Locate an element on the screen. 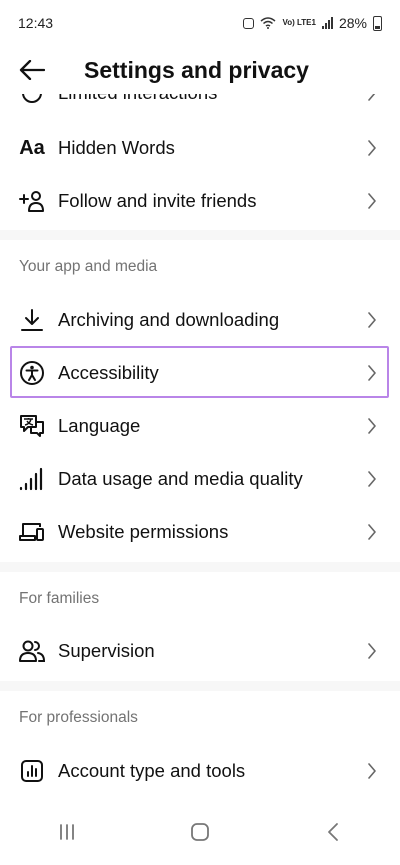 This screenshot has height=865, width=400. row-label: Accessibility is located at coordinates (108, 372).